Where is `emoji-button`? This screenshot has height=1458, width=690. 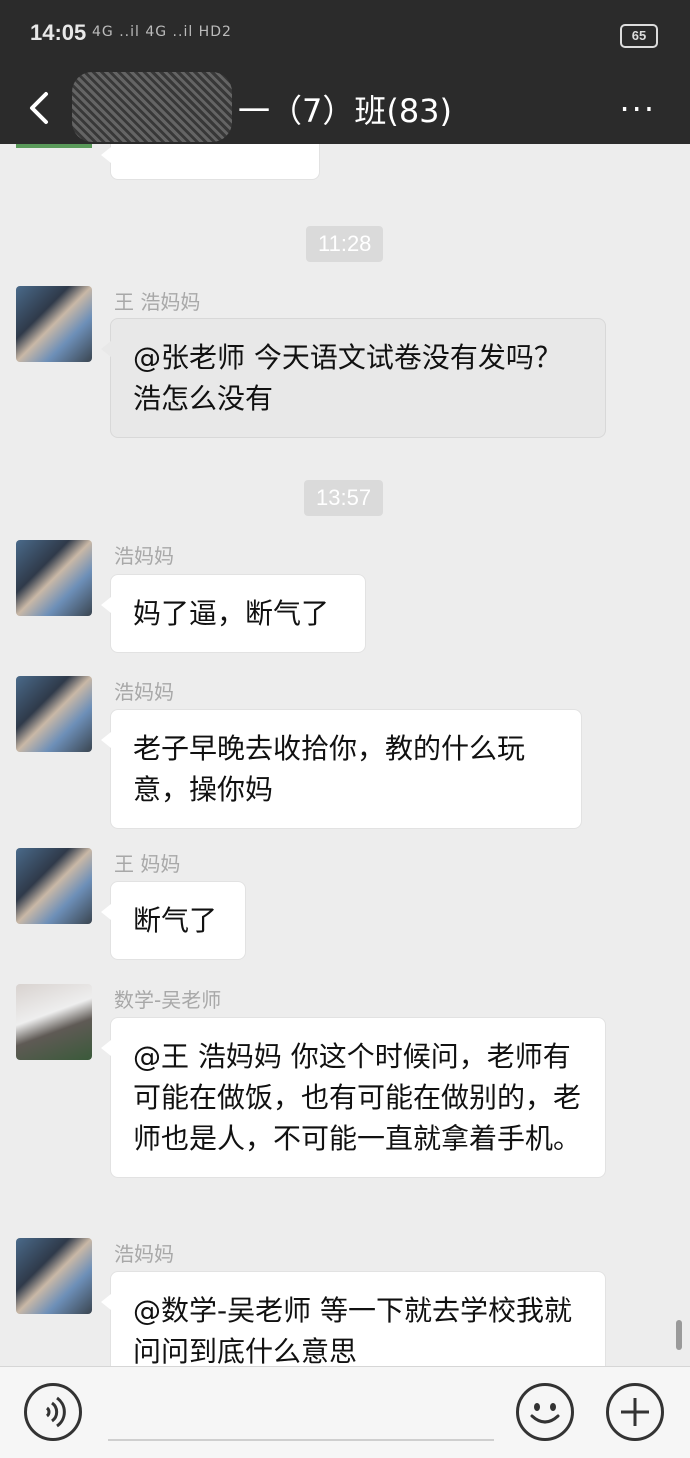
emoji-button is located at coordinates (545, 1412).